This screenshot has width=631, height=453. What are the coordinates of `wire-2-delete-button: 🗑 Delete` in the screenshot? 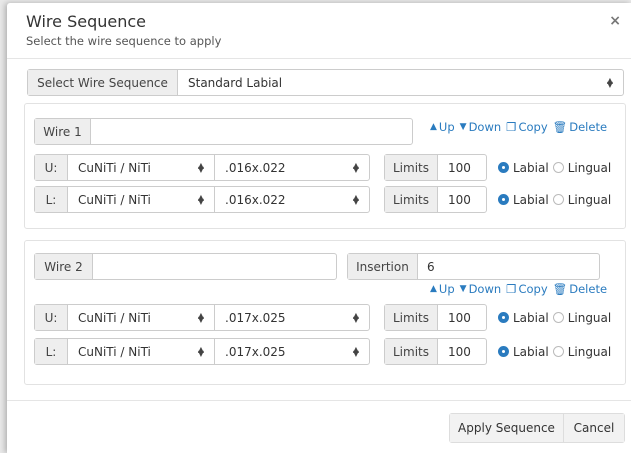 It's located at (580, 289).